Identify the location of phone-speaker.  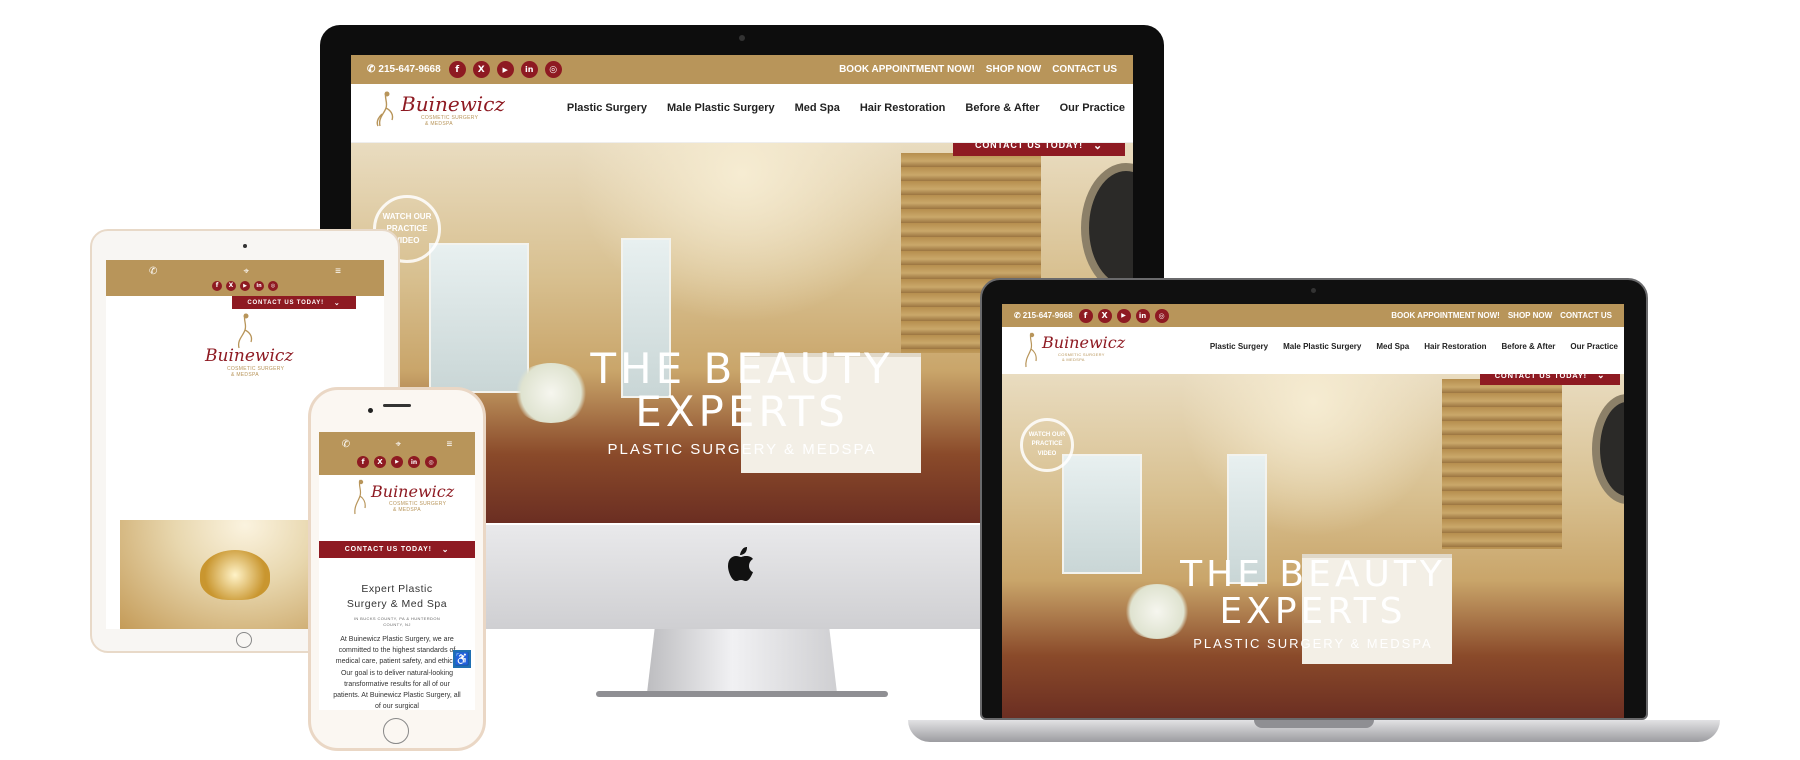
(397, 405).